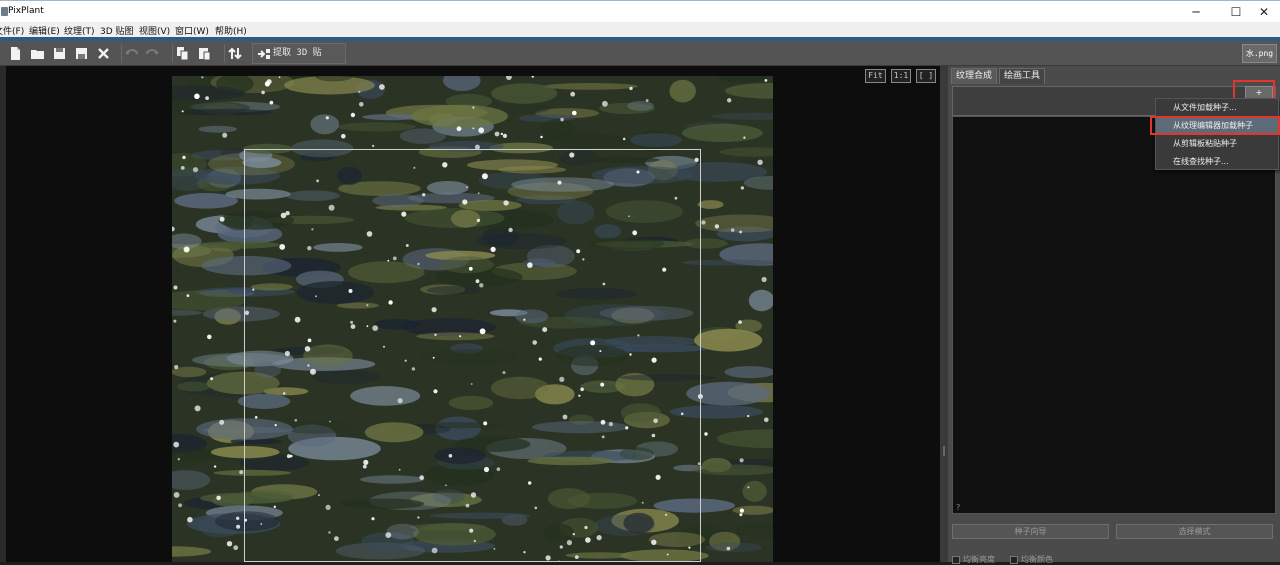  I want to click on tab-paint-tools: 绘画工具, so click(1022, 76).